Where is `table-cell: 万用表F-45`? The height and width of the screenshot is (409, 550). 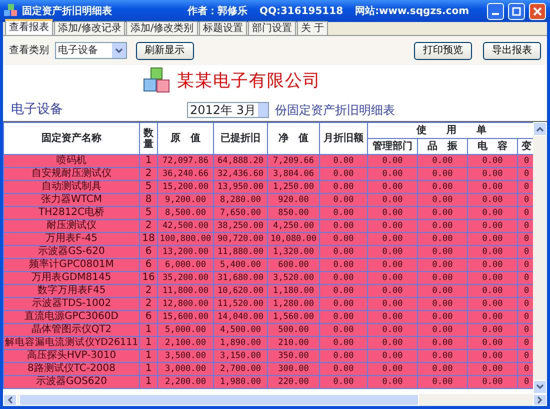
table-cell: 万用表F-45 is located at coordinates (72, 239).